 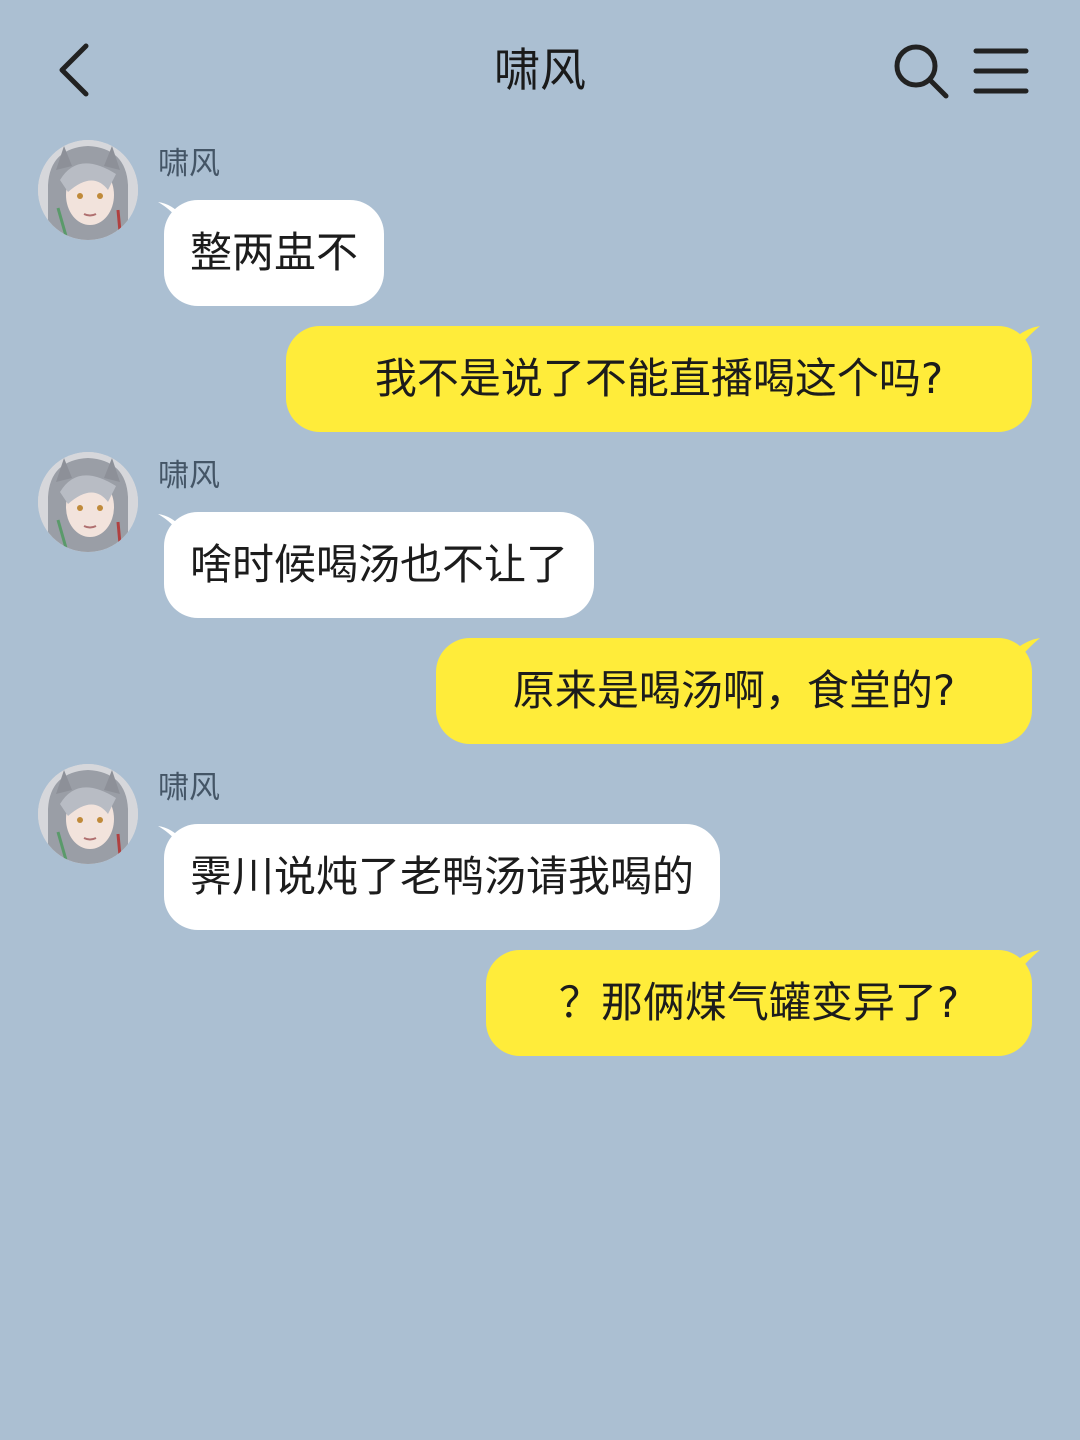 I want to click on search-icon, so click(x=921, y=71).